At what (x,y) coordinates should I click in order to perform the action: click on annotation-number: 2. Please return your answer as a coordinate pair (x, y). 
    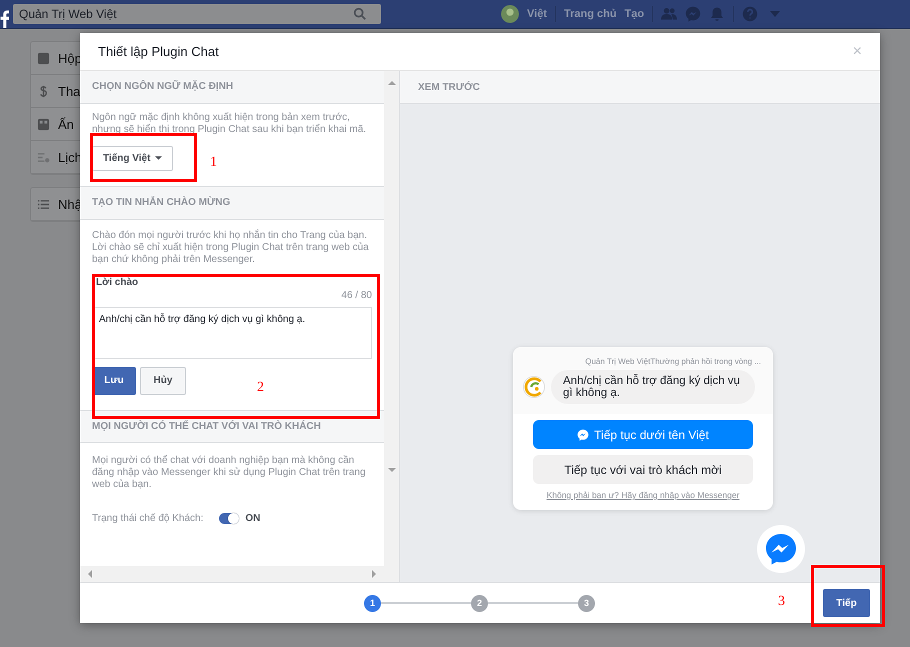
    Looking at the image, I should click on (260, 388).